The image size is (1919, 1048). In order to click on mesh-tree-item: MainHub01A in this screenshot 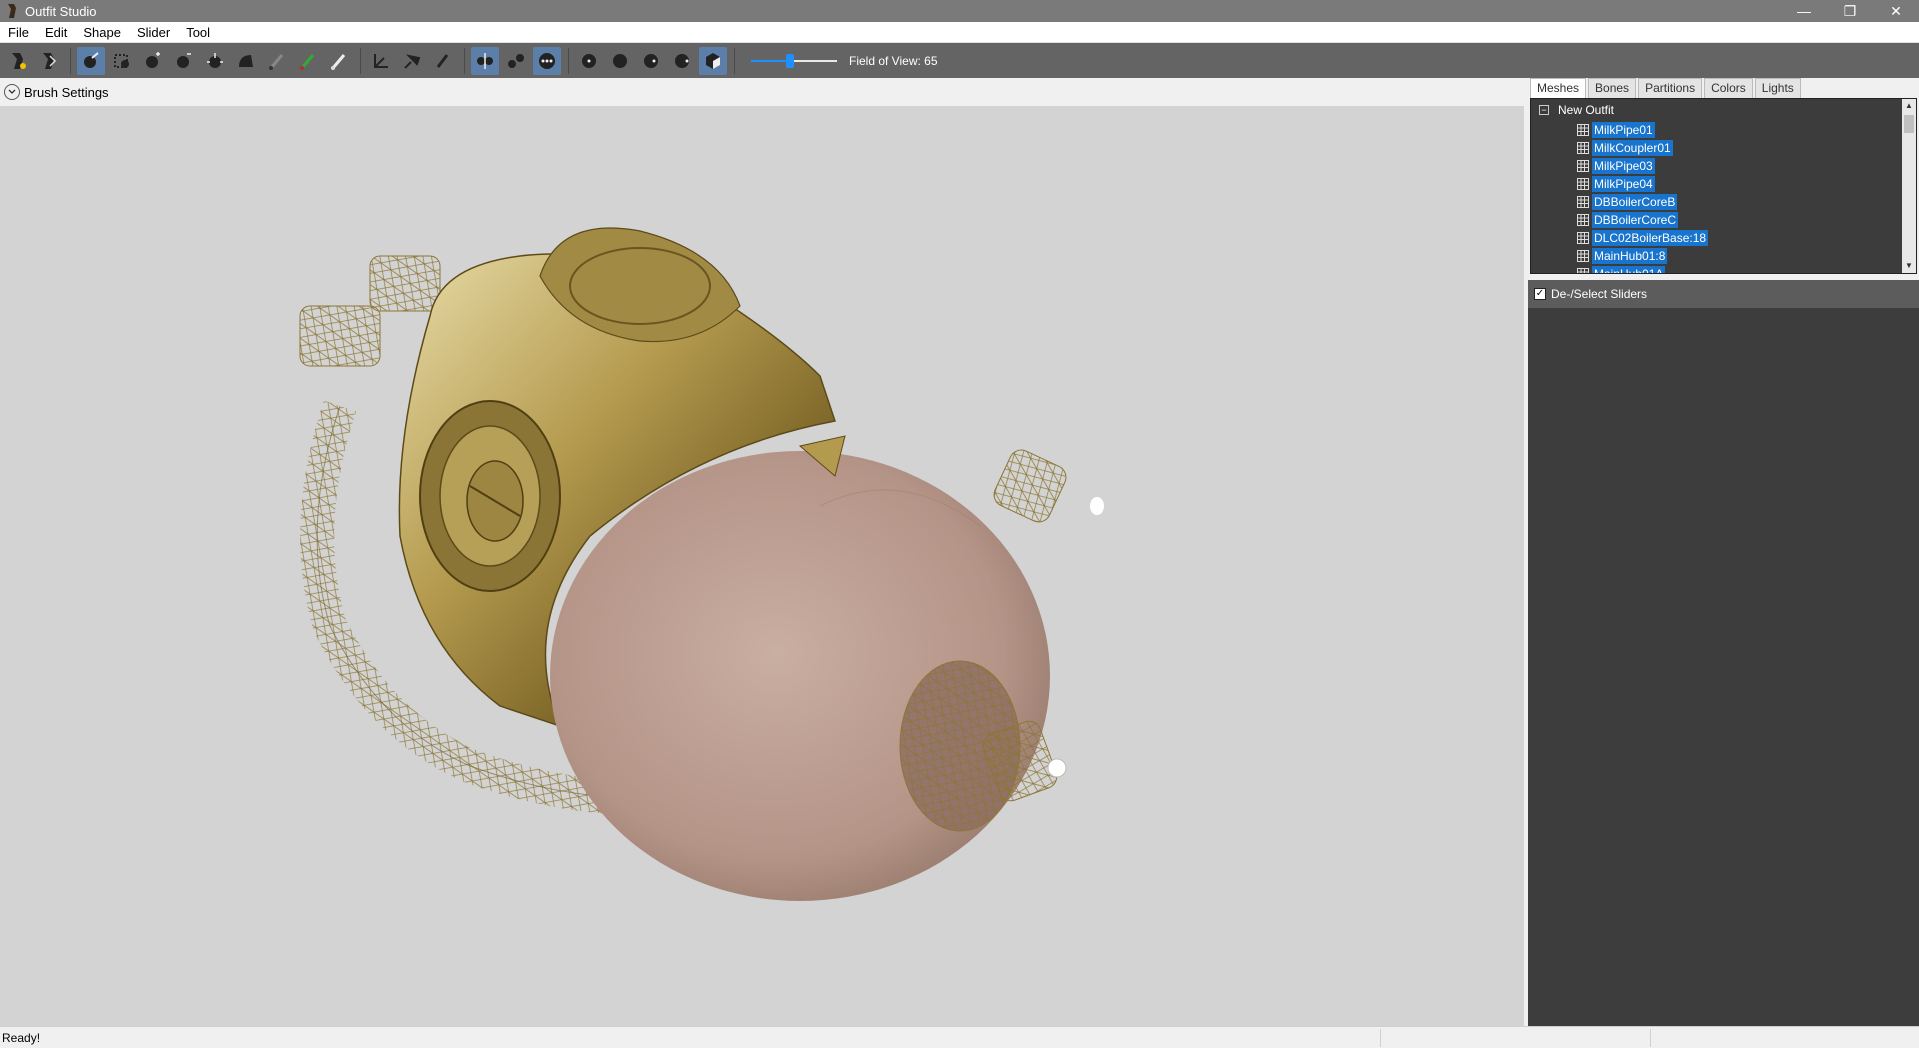, I will do `click(1642, 269)`.